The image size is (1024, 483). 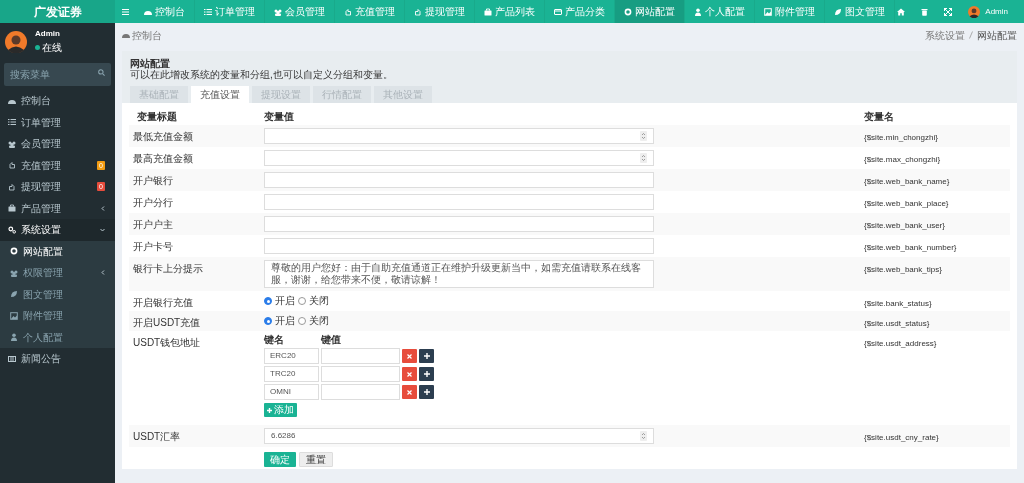 I want to click on sidebar-item: 系统设置, so click(x=57, y=230).